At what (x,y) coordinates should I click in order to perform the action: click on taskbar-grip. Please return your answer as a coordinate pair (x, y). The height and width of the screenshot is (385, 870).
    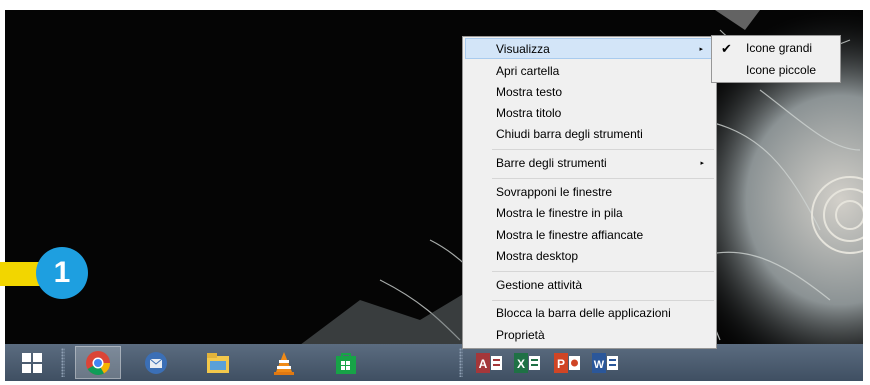
    Looking at the image, I should click on (63, 362).